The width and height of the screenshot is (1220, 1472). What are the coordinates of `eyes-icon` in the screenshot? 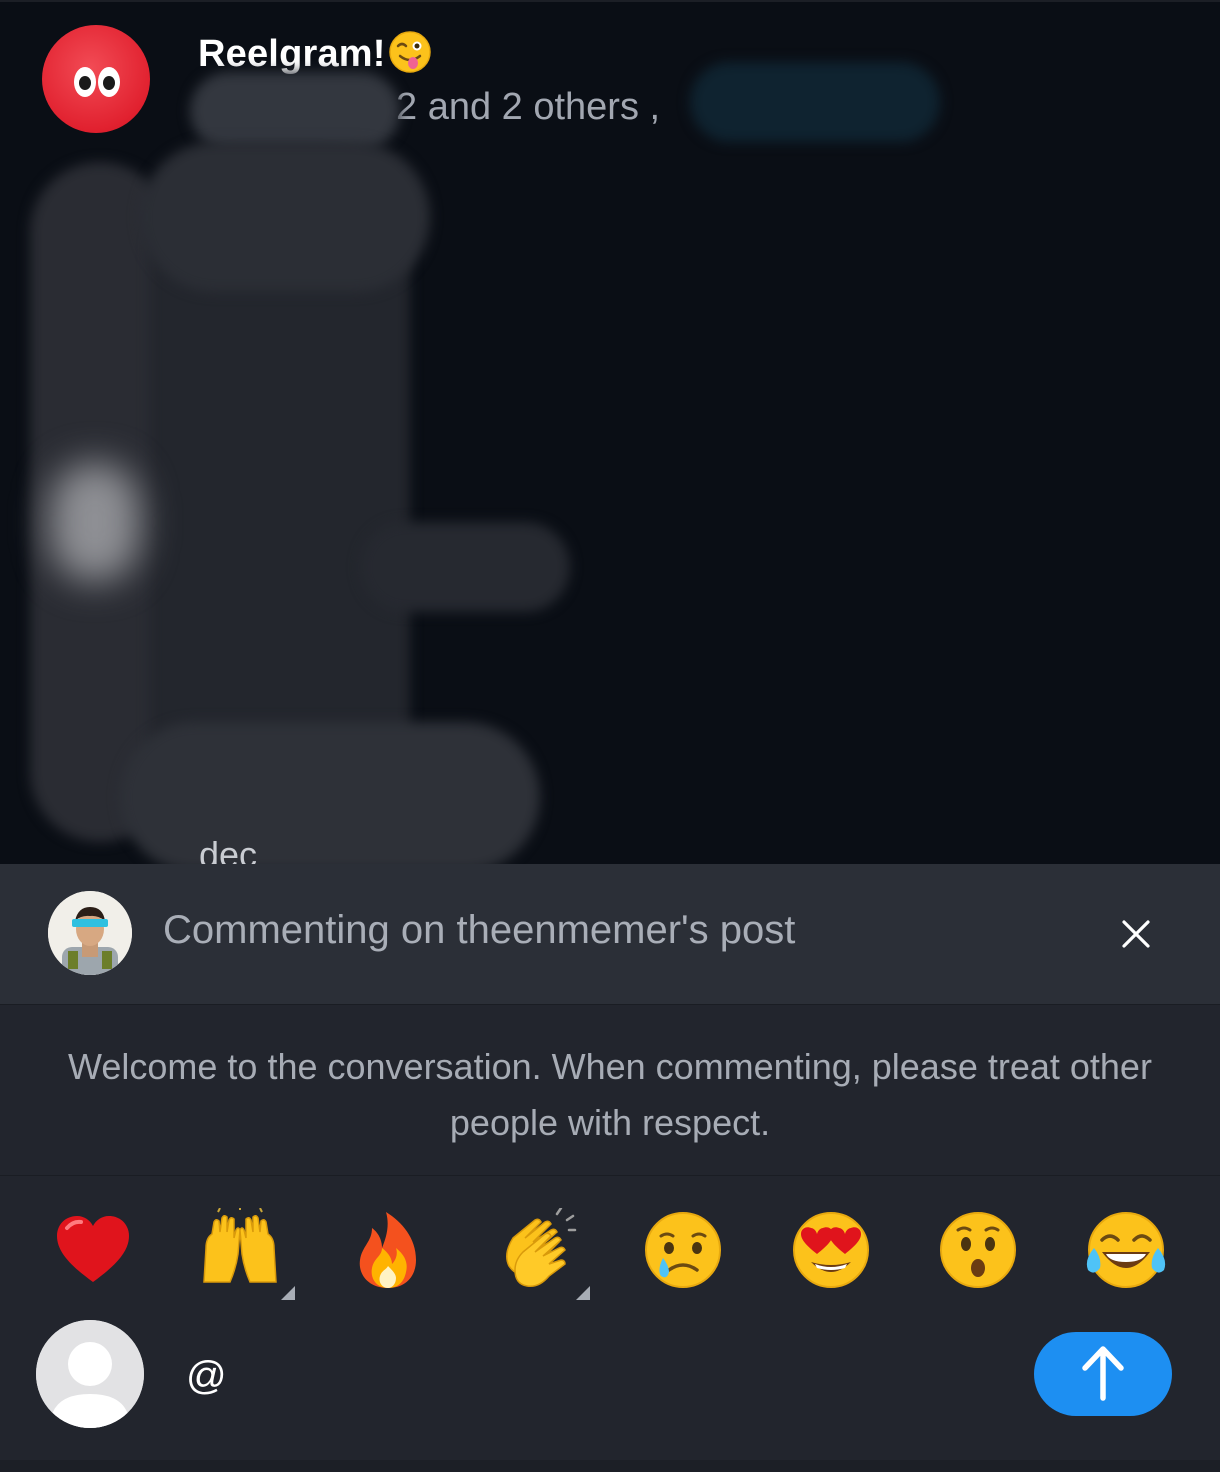 It's located at (85, 82).